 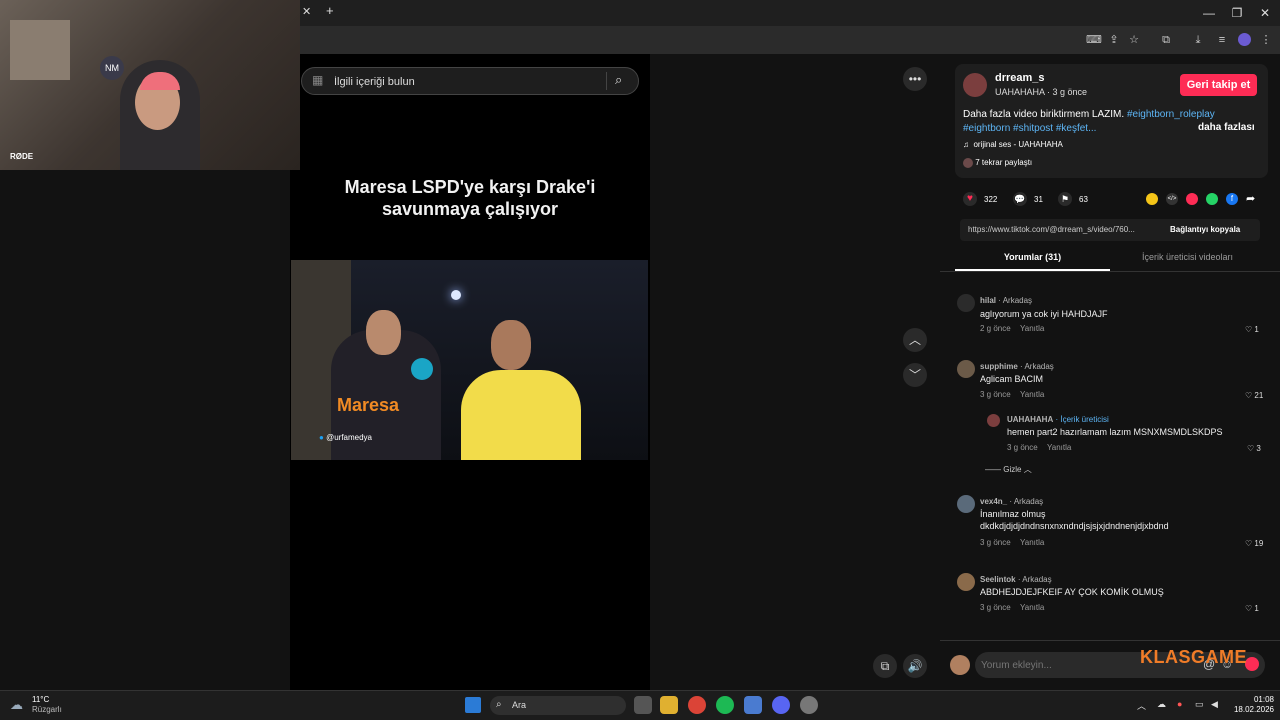 I want to click on sound-name: orijinal ses - UAHAHAHA, so click(x=1018, y=144).